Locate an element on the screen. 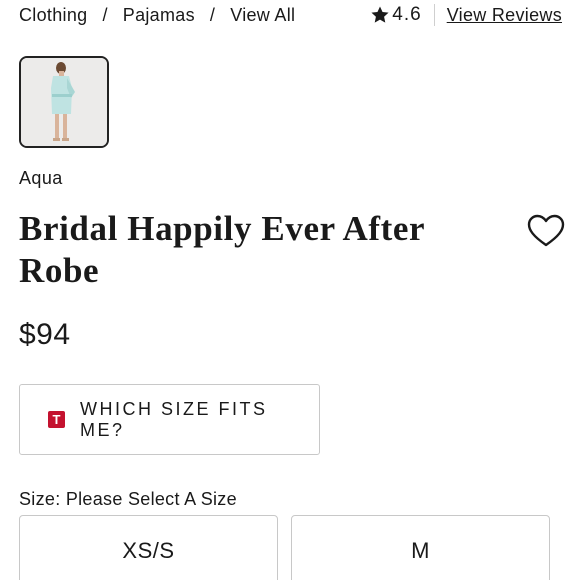  model-in-robe-image is located at coordinates (64, 102).